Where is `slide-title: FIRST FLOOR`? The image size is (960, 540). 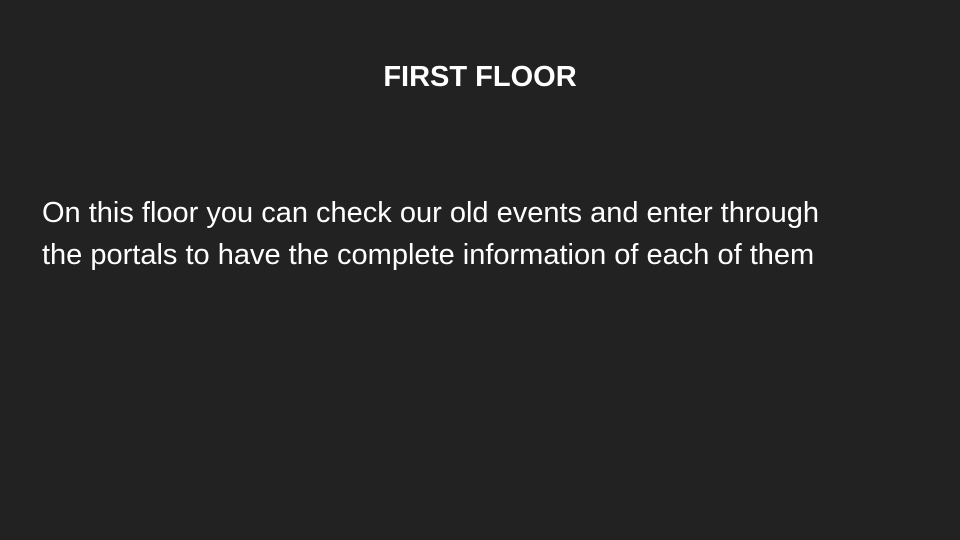 slide-title: FIRST FLOOR is located at coordinates (480, 77).